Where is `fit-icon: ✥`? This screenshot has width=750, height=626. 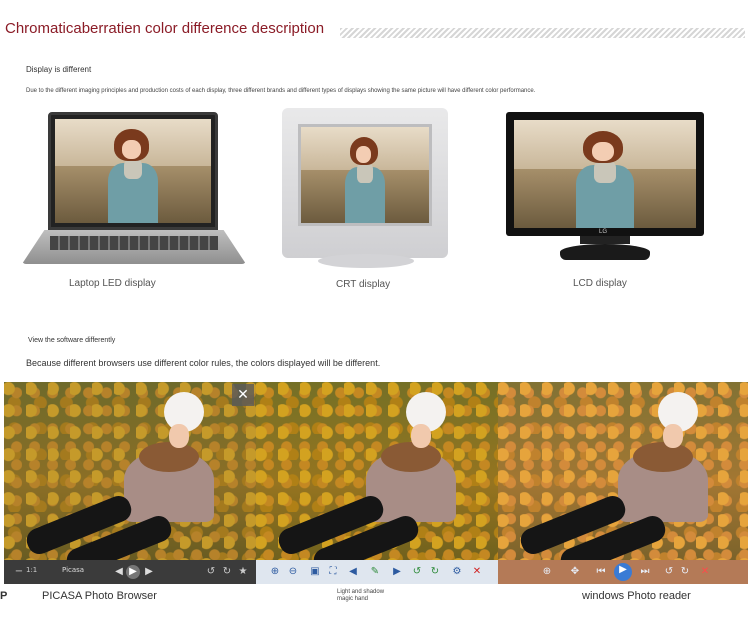 fit-icon: ✥ is located at coordinates (575, 572).